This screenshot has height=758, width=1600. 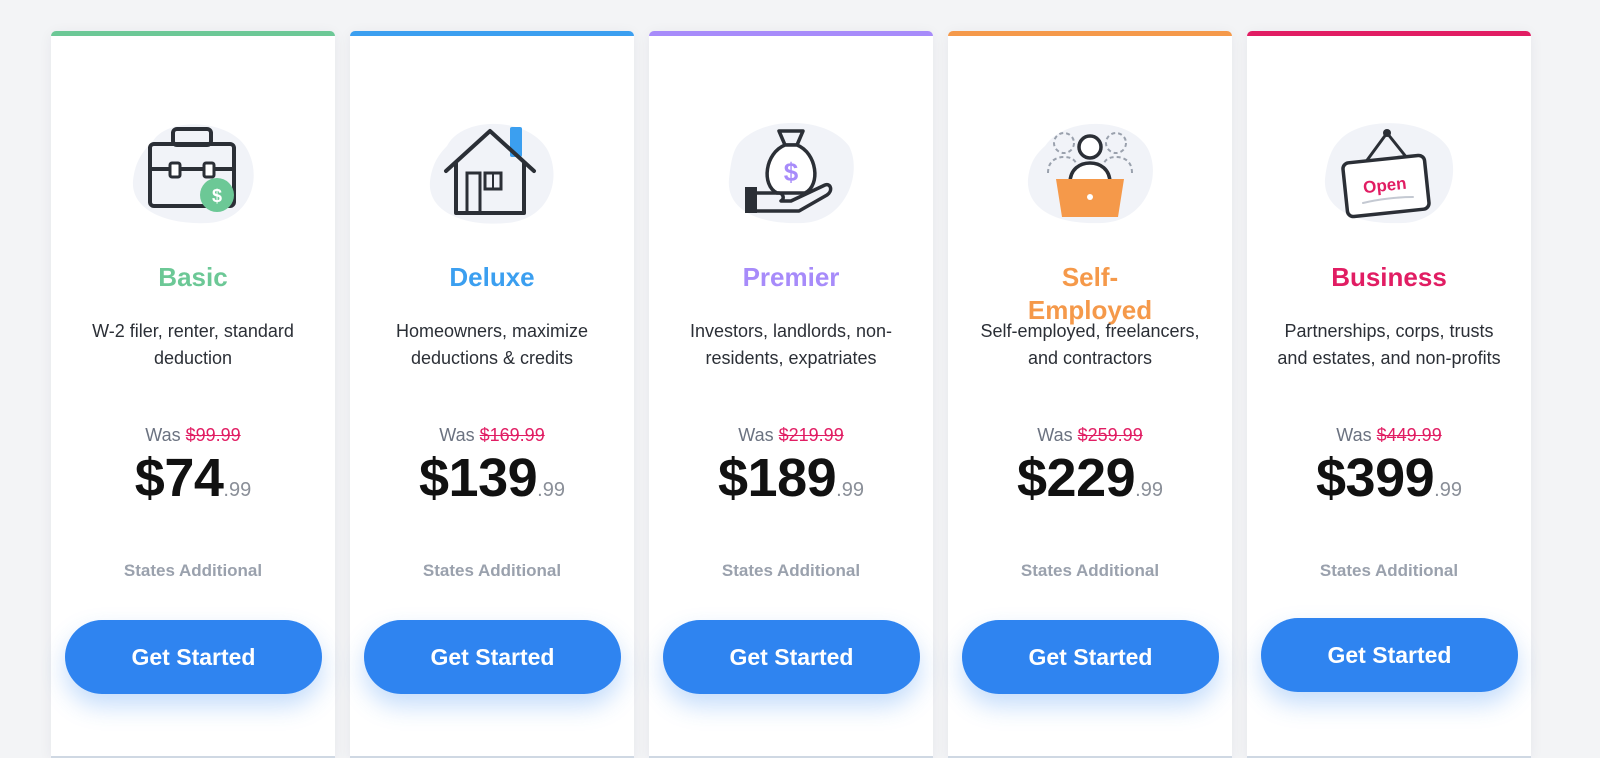 What do you see at coordinates (193, 277) in the screenshot?
I see `plan-name: Basic` at bounding box center [193, 277].